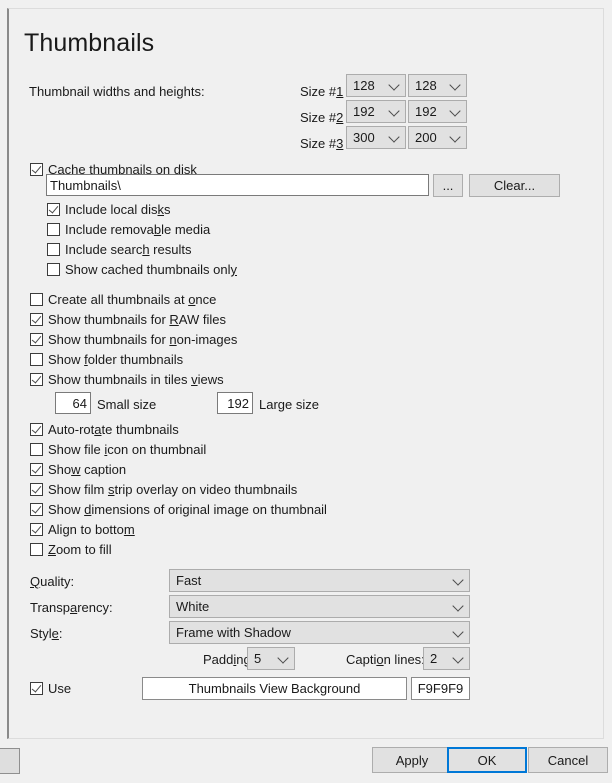  Describe the element at coordinates (289, 404) in the screenshot. I see `large-size-label: Large size` at that location.